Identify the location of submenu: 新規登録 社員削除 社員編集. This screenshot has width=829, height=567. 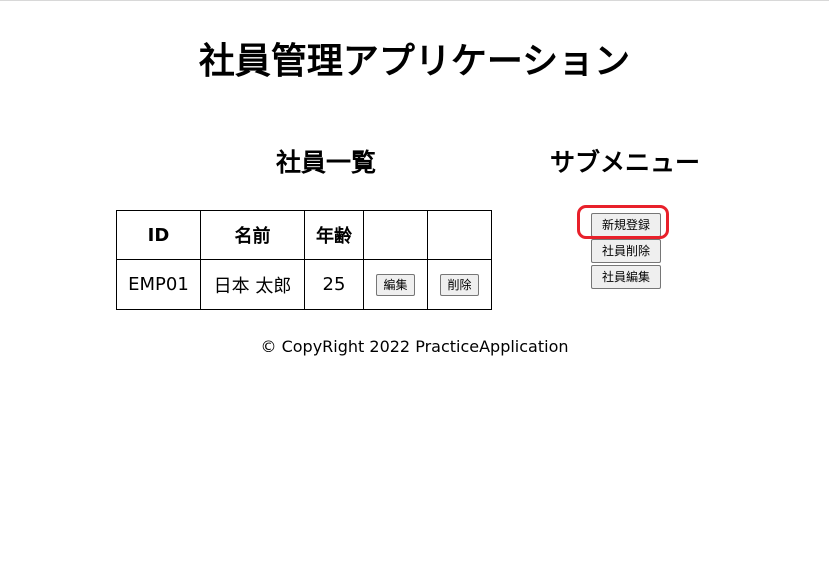
(626, 252).